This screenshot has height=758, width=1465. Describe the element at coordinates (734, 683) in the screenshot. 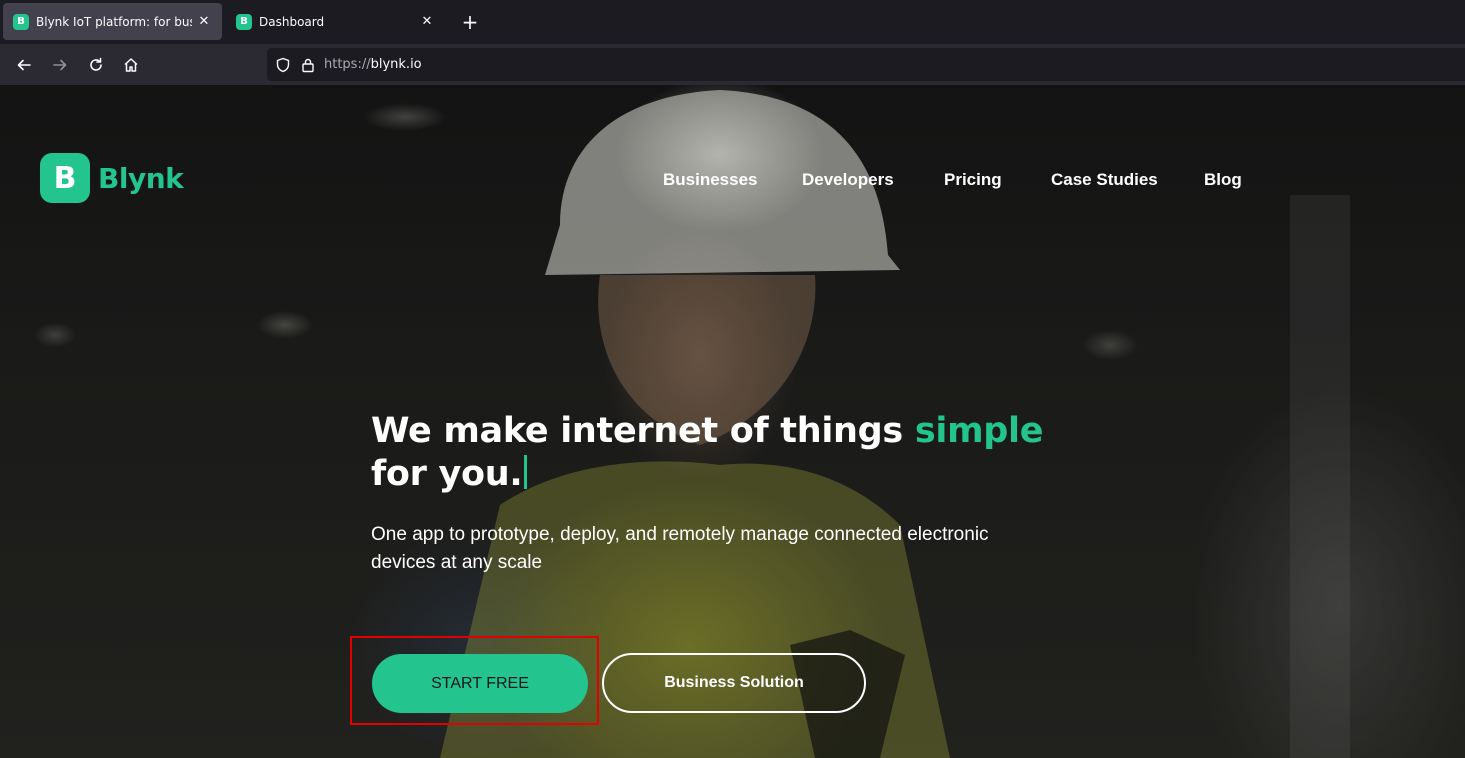

I see `business-solution-button: Business Solution` at that location.